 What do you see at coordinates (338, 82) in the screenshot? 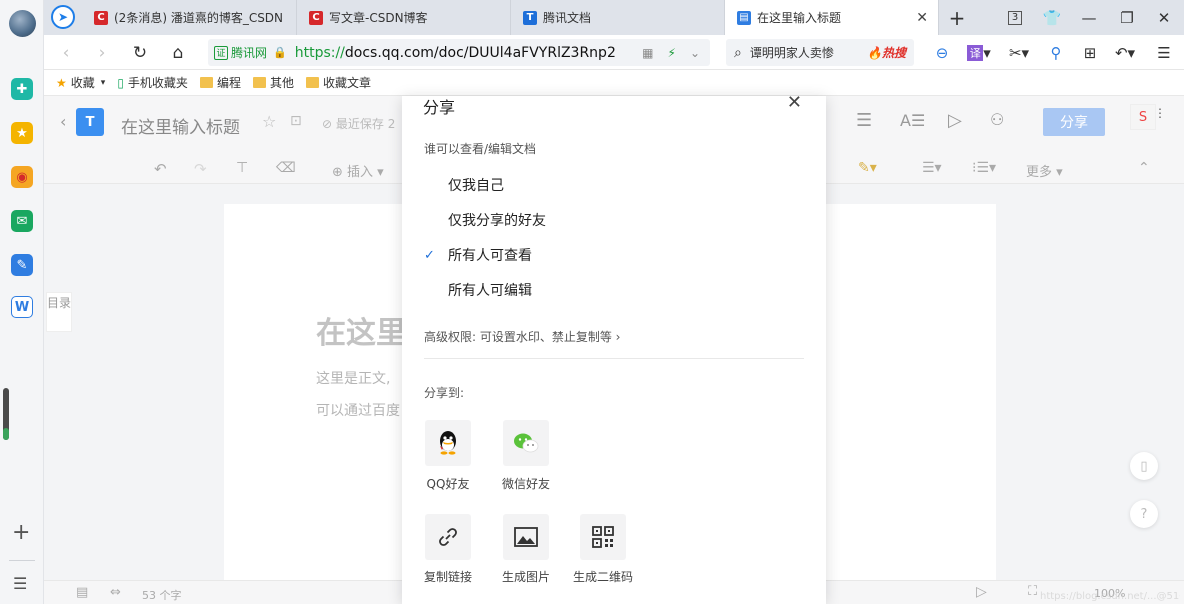
I see `bookmark-folder-articles: 收藏文章` at bounding box center [338, 82].